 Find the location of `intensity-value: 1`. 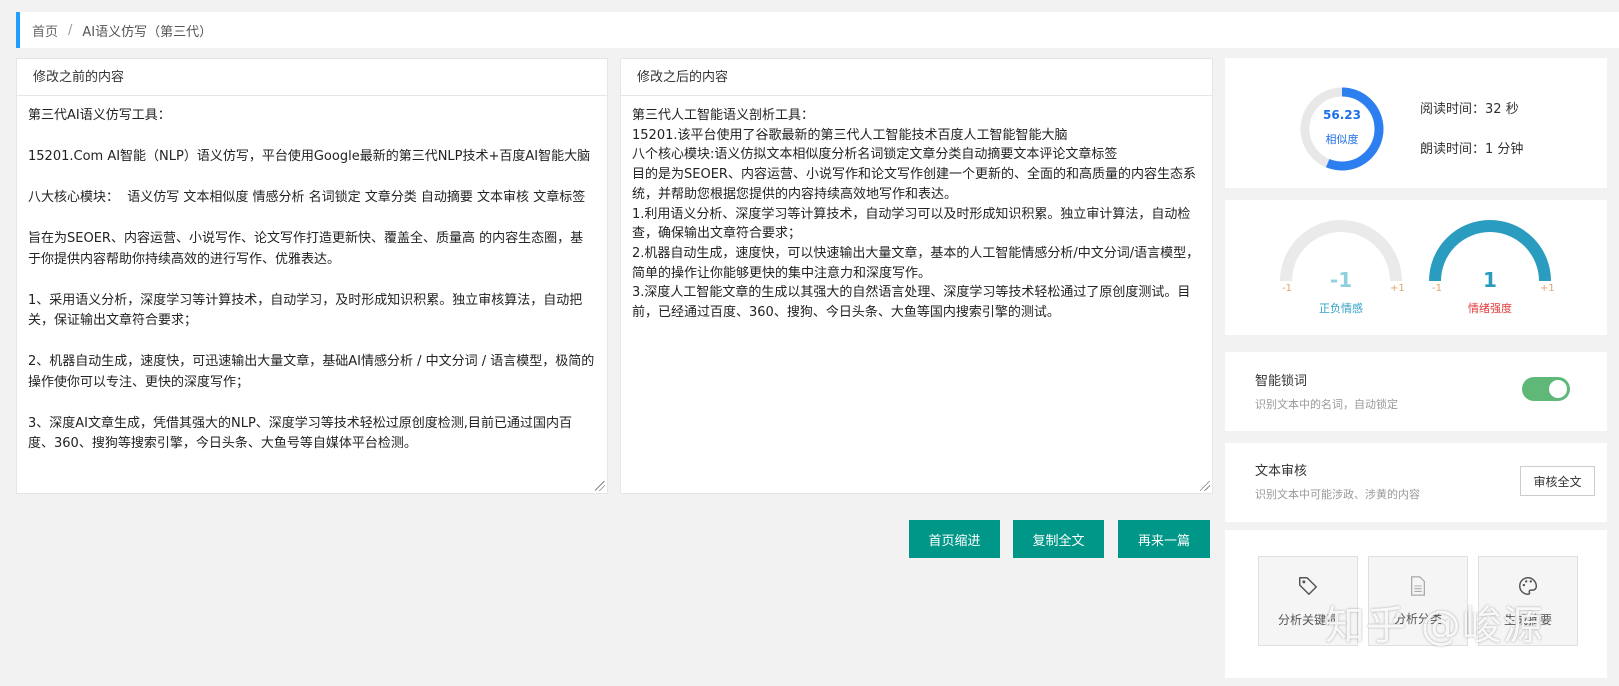

intensity-value: 1 is located at coordinates (1490, 280).